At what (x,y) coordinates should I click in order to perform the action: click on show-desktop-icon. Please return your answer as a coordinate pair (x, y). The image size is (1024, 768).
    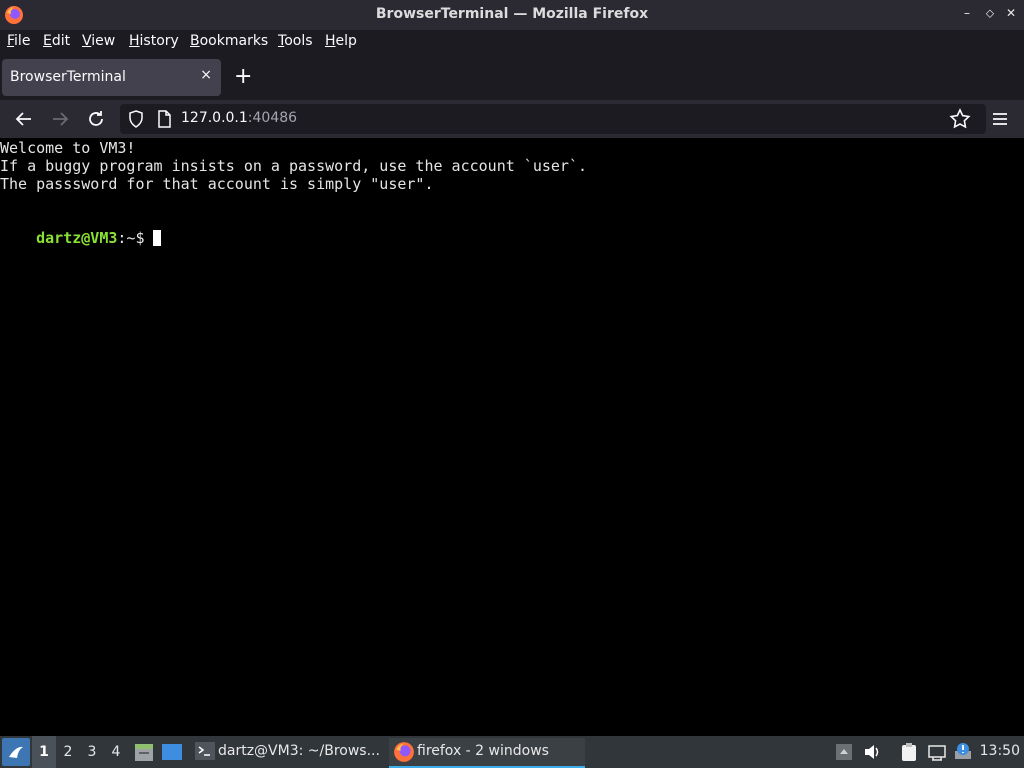
    Looking at the image, I should click on (172, 752).